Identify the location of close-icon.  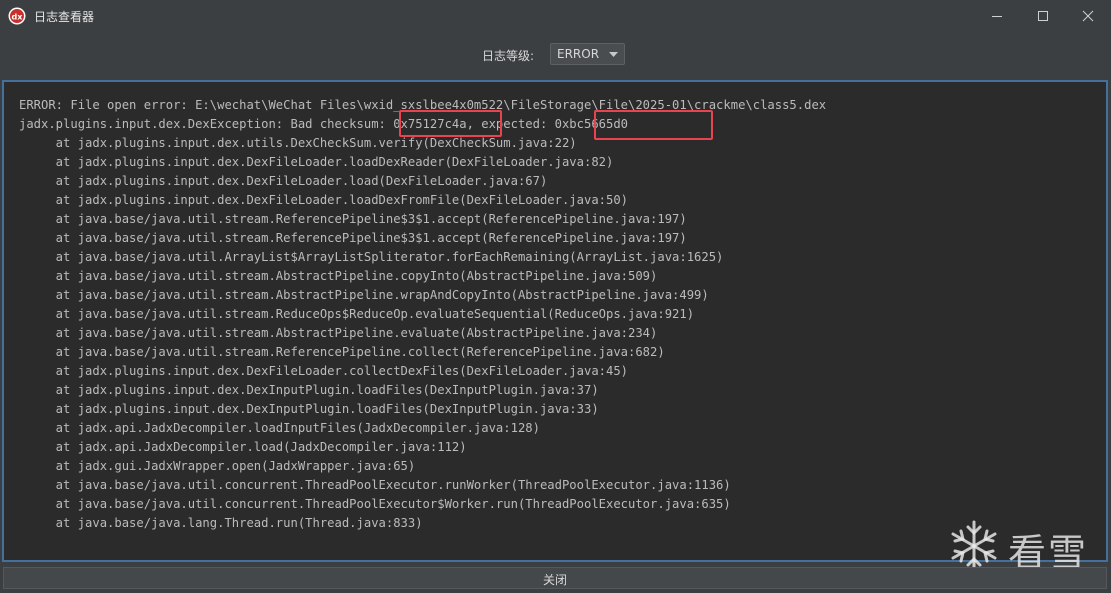
(1088, 16).